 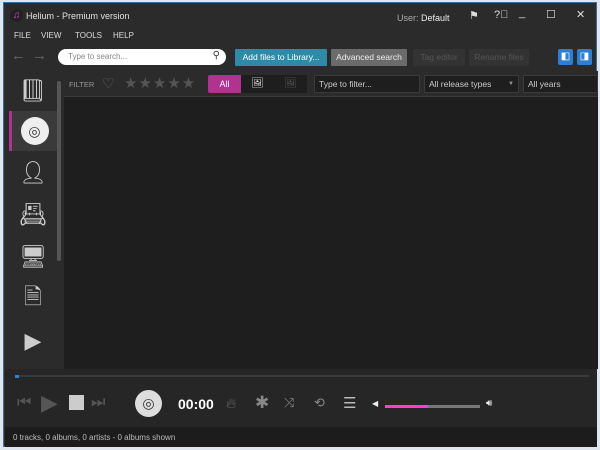 What do you see at coordinates (301, 398) in the screenshot?
I see `player-bar: ⏮︎ ▶ ⏭︎ ◎ 00:00 🔥︎ ✱ ⤨ ⟲ ☰ ◀ 🔊︎` at bounding box center [301, 398].